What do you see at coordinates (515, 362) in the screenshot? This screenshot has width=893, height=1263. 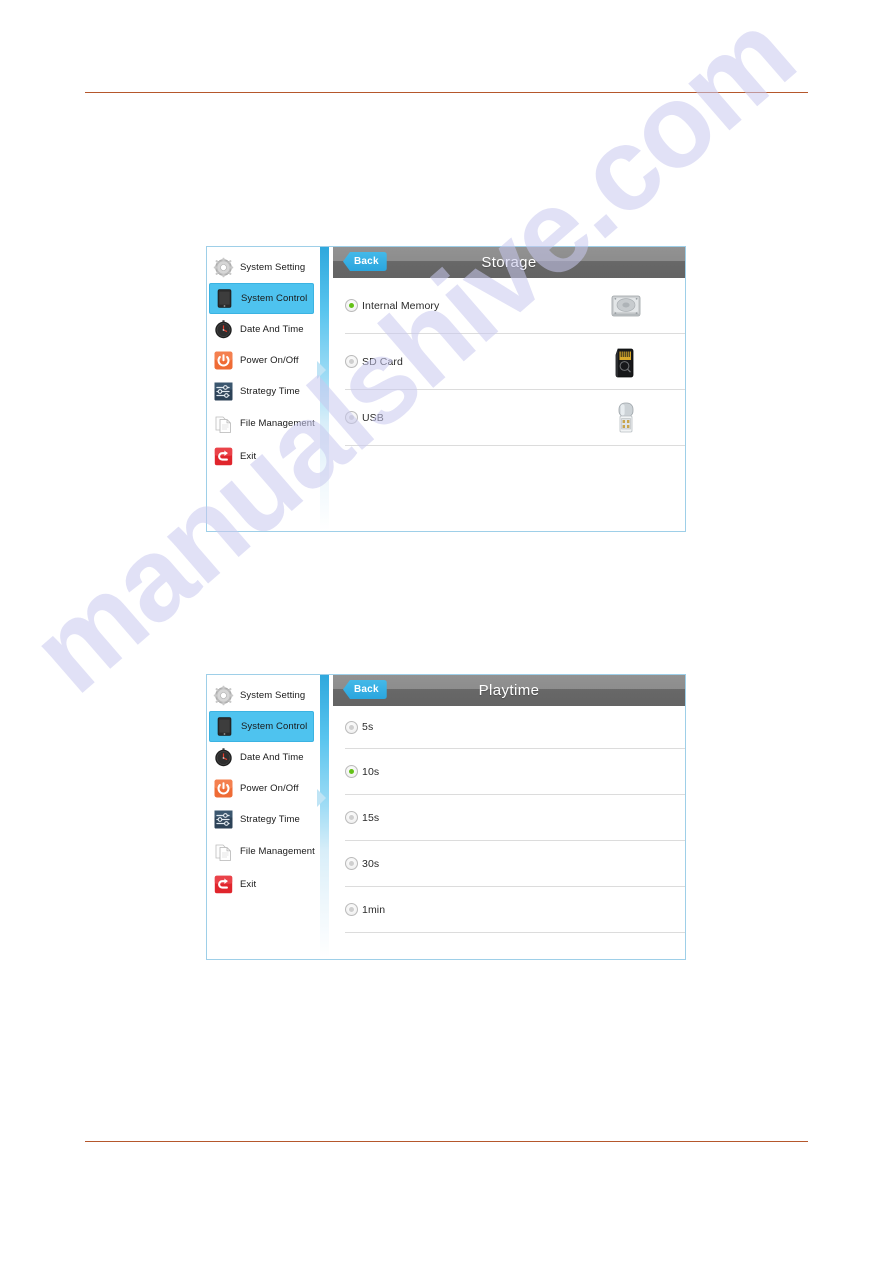 I see `list-item: SD Card` at bounding box center [515, 362].